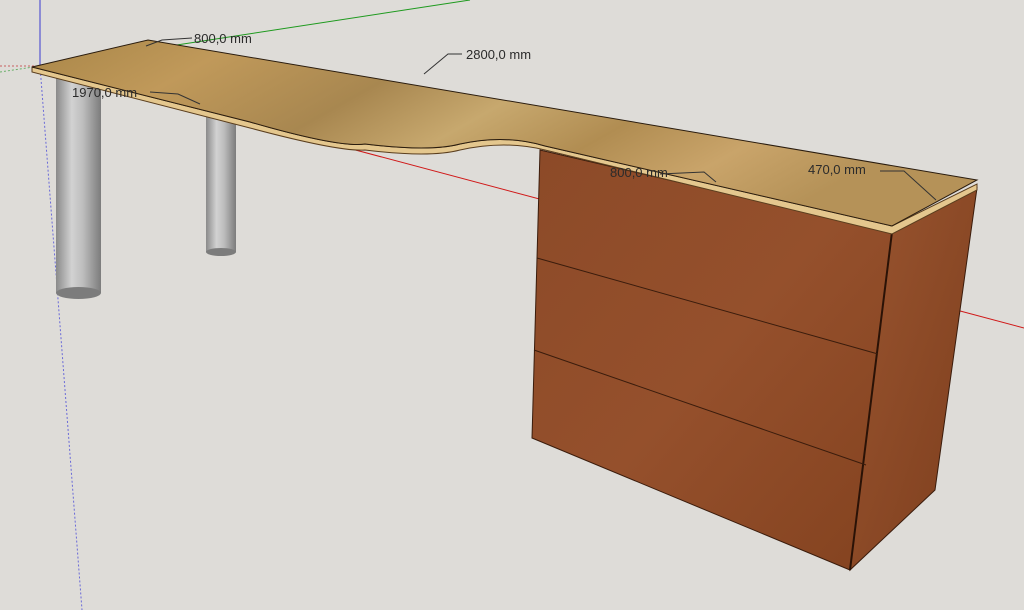  I want to click on dimension-length-label: 2800,0 mm, so click(498, 54).